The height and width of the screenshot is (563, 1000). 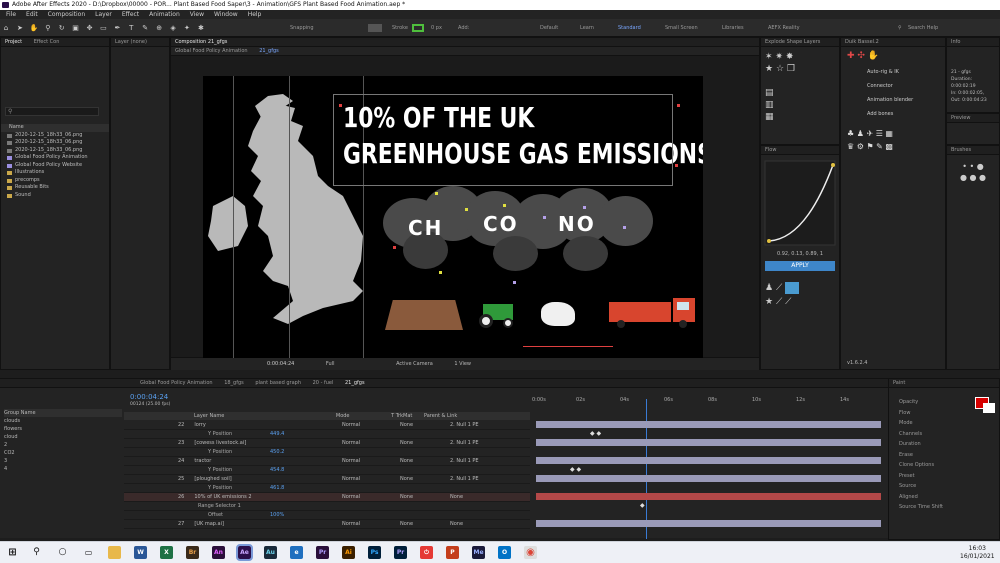 I want to click on group-item: 4, so click(x=63, y=469).